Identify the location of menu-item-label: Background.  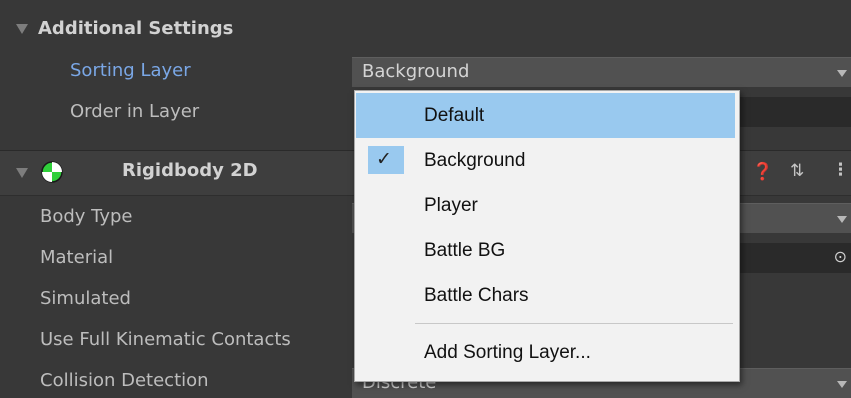
(475, 160).